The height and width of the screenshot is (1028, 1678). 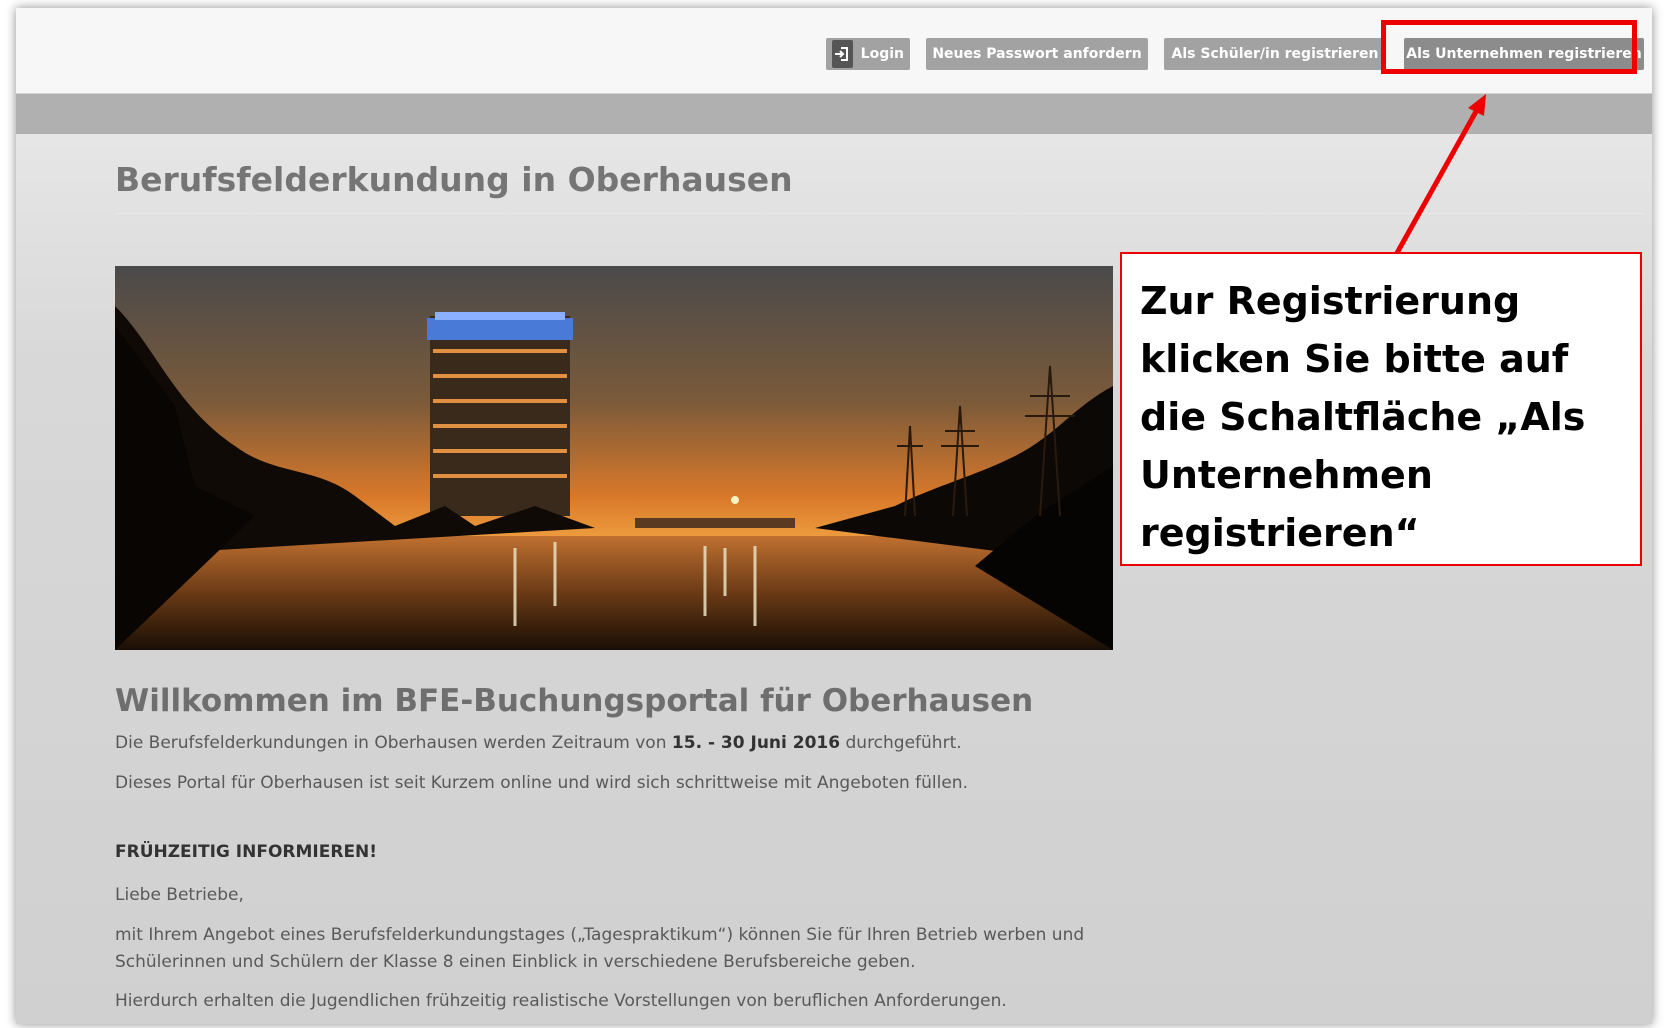 What do you see at coordinates (882, 54) in the screenshot?
I see `login-label: Login` at bounding box center [882, 54].